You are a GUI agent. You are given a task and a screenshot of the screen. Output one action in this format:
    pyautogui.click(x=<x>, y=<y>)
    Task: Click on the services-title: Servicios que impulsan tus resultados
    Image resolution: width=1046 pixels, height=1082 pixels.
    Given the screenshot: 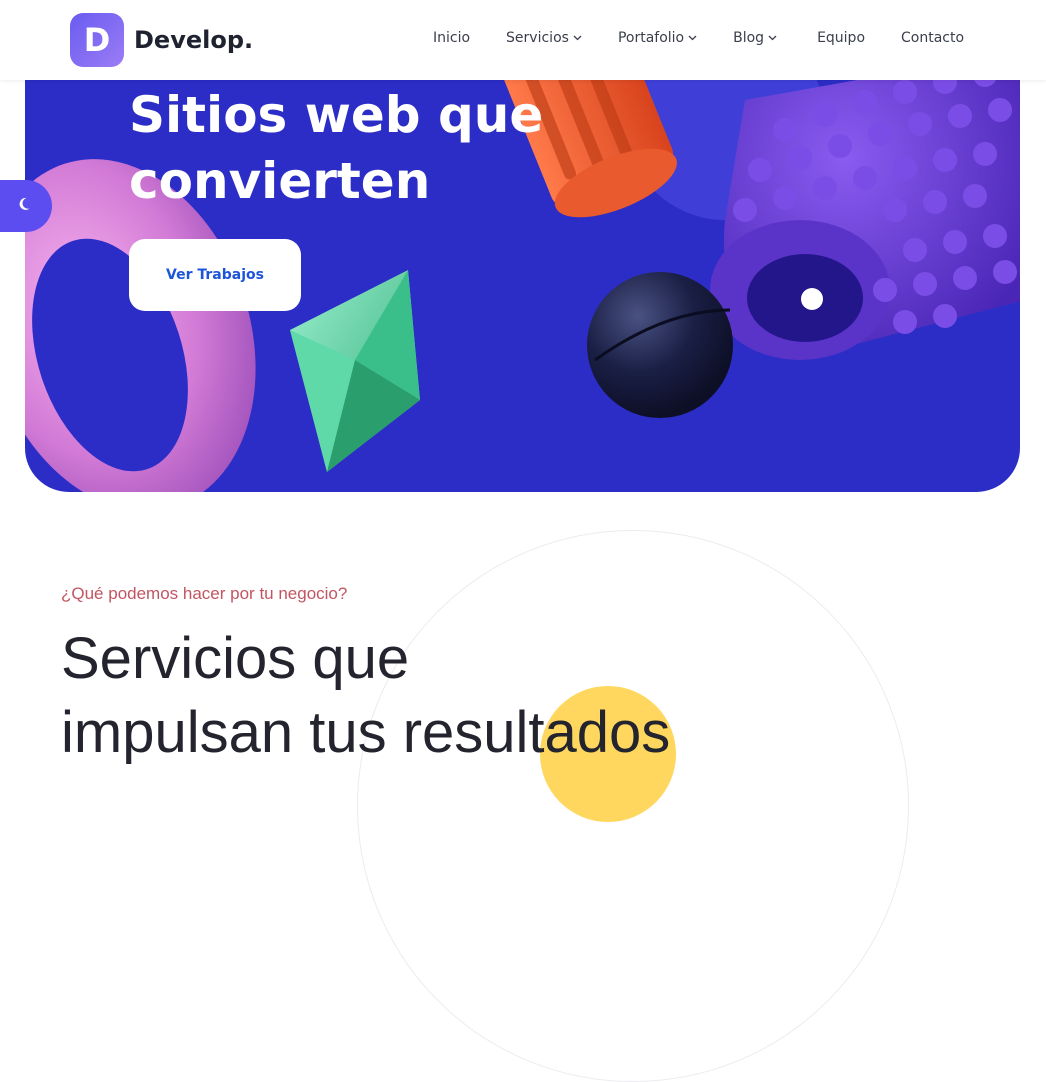 What is the action you would take?
    pyautogui.click(x=461, y=696)
    